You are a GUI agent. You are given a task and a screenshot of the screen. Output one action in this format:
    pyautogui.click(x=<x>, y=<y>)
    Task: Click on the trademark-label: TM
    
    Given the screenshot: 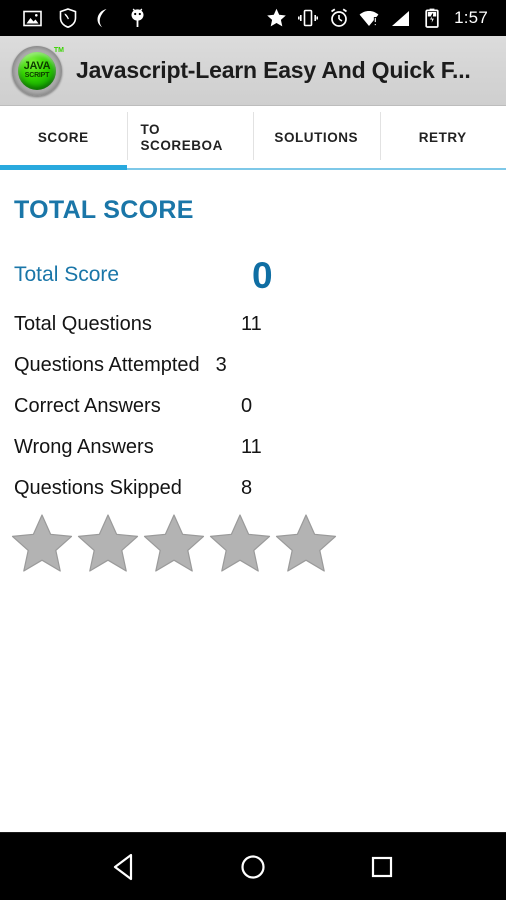 What is the action you would take?
    pyautogui.click(x=58, y=50)
    